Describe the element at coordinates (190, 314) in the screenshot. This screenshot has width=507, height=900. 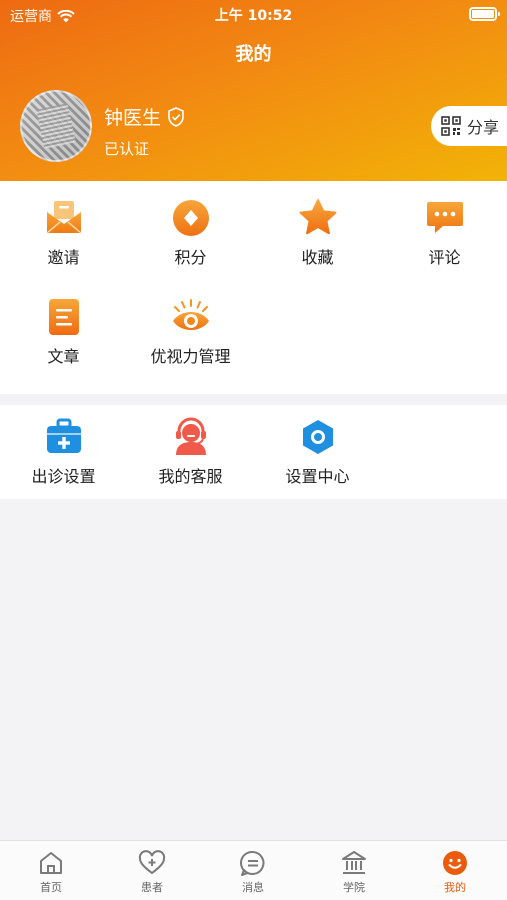
I see `eye-icon` at that location.